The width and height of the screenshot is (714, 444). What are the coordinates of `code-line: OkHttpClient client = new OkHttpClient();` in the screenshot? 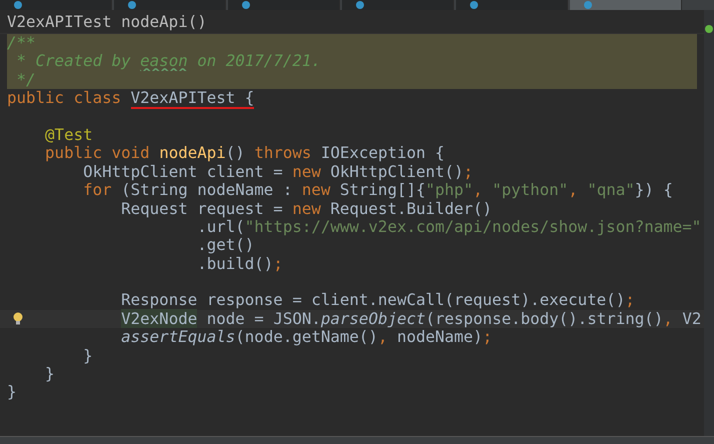 It's located at (278, 172).